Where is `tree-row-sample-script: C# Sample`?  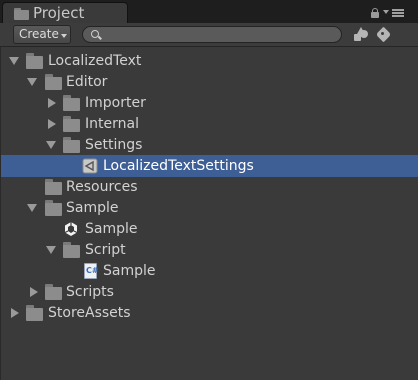
tree-row-sample-script: C# Sample is located at coordinates (209, 271).